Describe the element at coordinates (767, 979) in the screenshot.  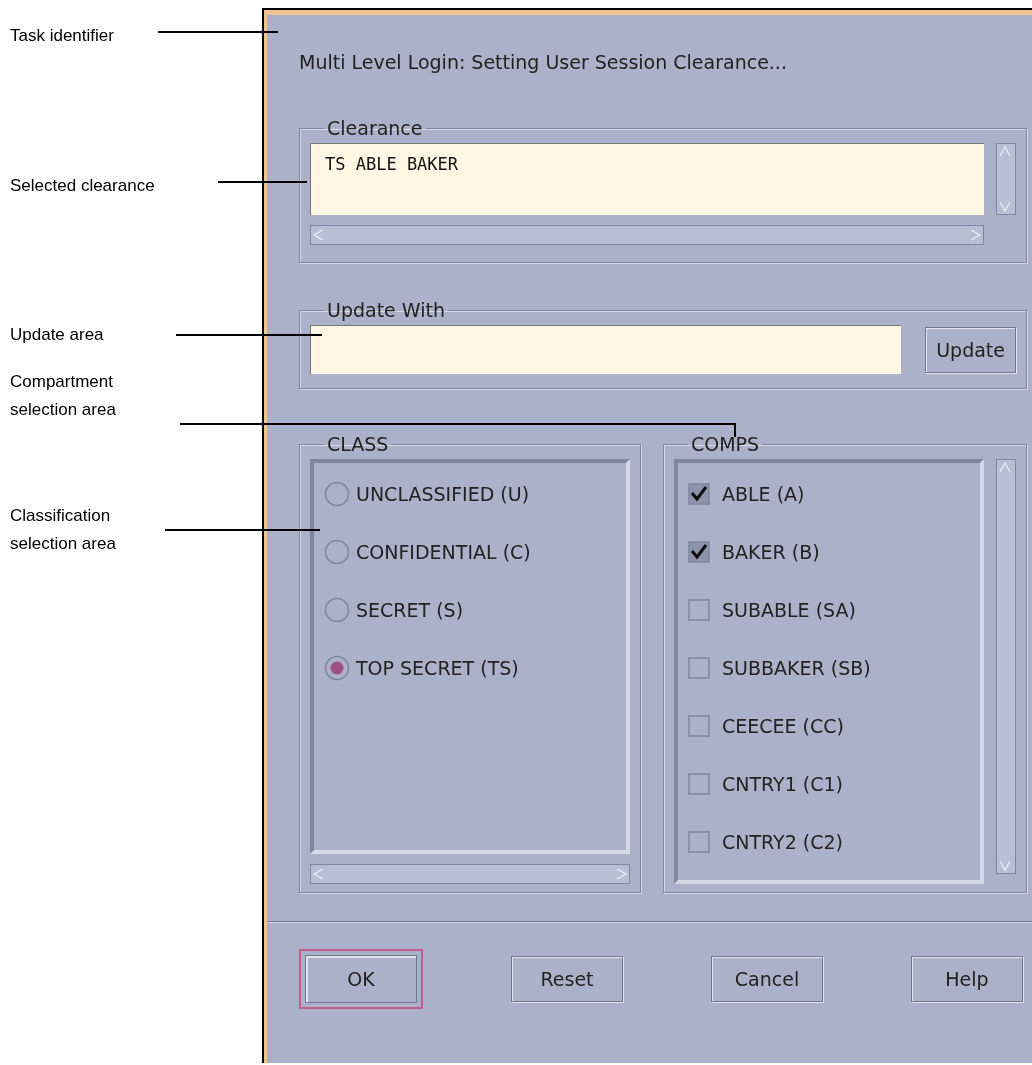
I see `dialog-button: Cancel` at that location.